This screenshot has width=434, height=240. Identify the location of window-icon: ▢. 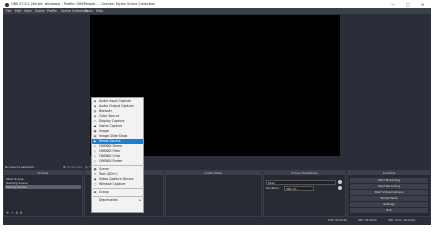
(95, 184).